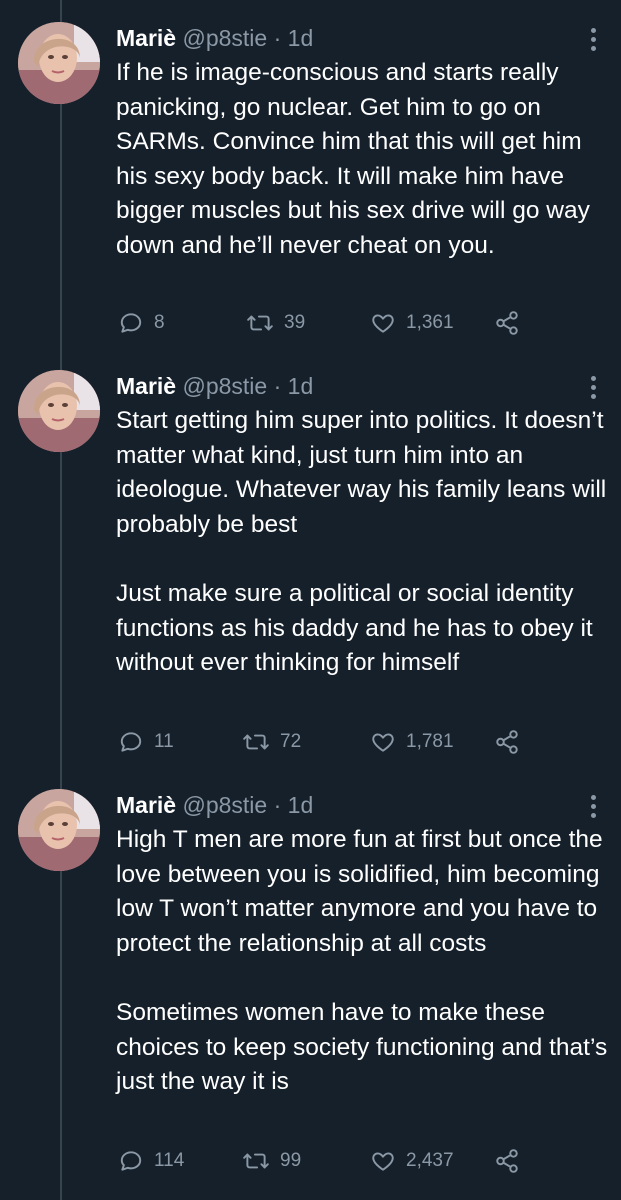  What do you see at coordinates (430, 1160) in the screenshot?
I see `like-count: 2,437` at bounding box center [430, 1160].